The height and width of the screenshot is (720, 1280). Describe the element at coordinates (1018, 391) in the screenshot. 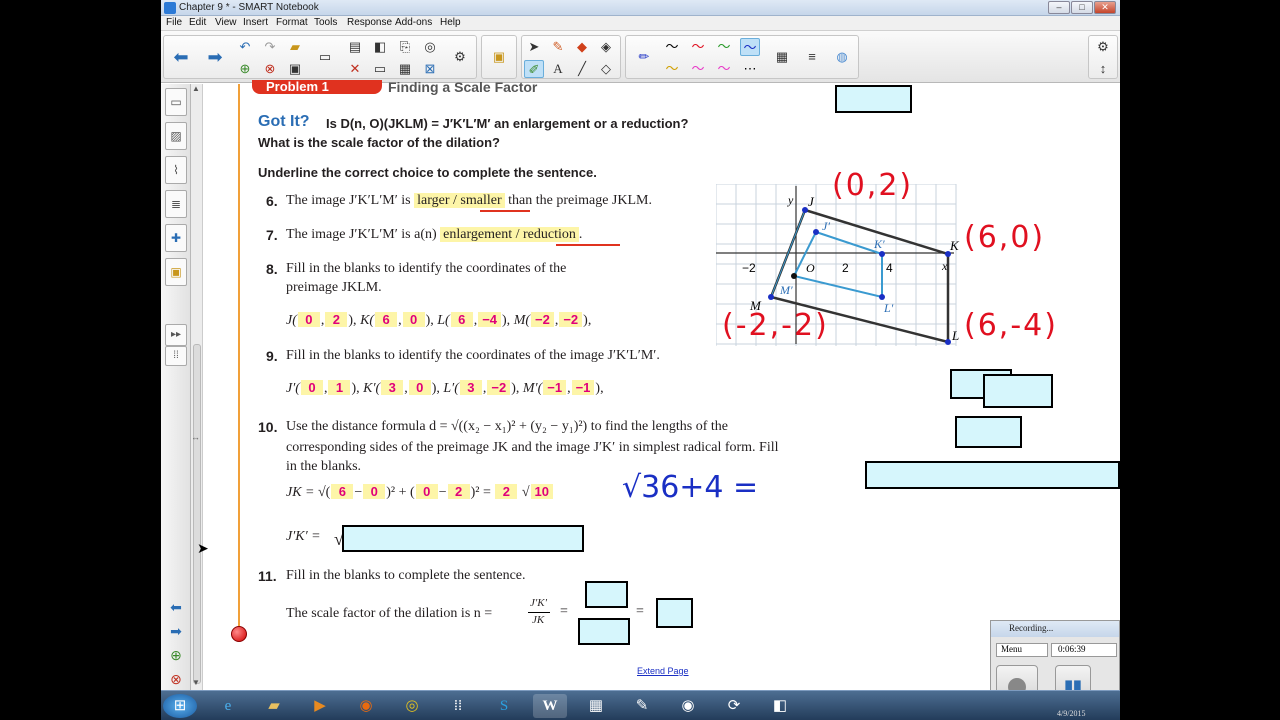

I see `answer-box-b` at that location.